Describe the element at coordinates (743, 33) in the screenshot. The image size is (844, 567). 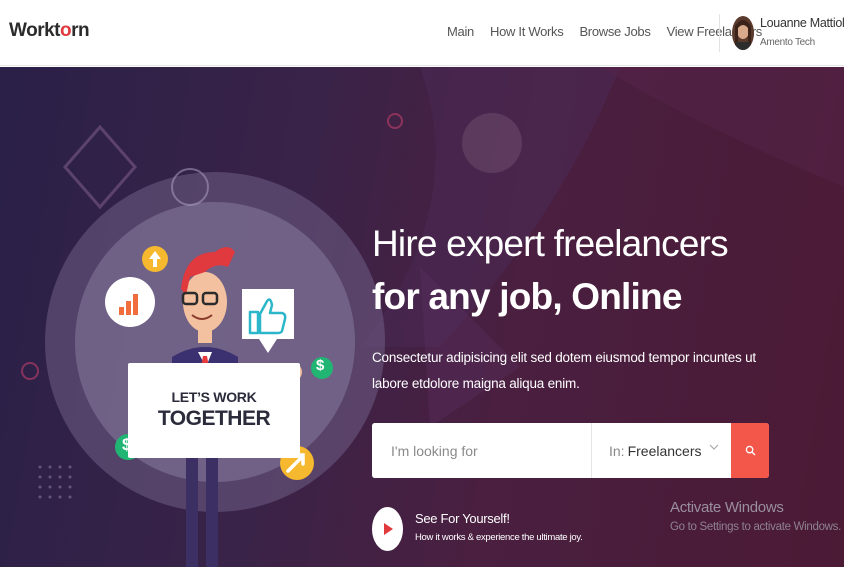
I see `avatar` at that location.